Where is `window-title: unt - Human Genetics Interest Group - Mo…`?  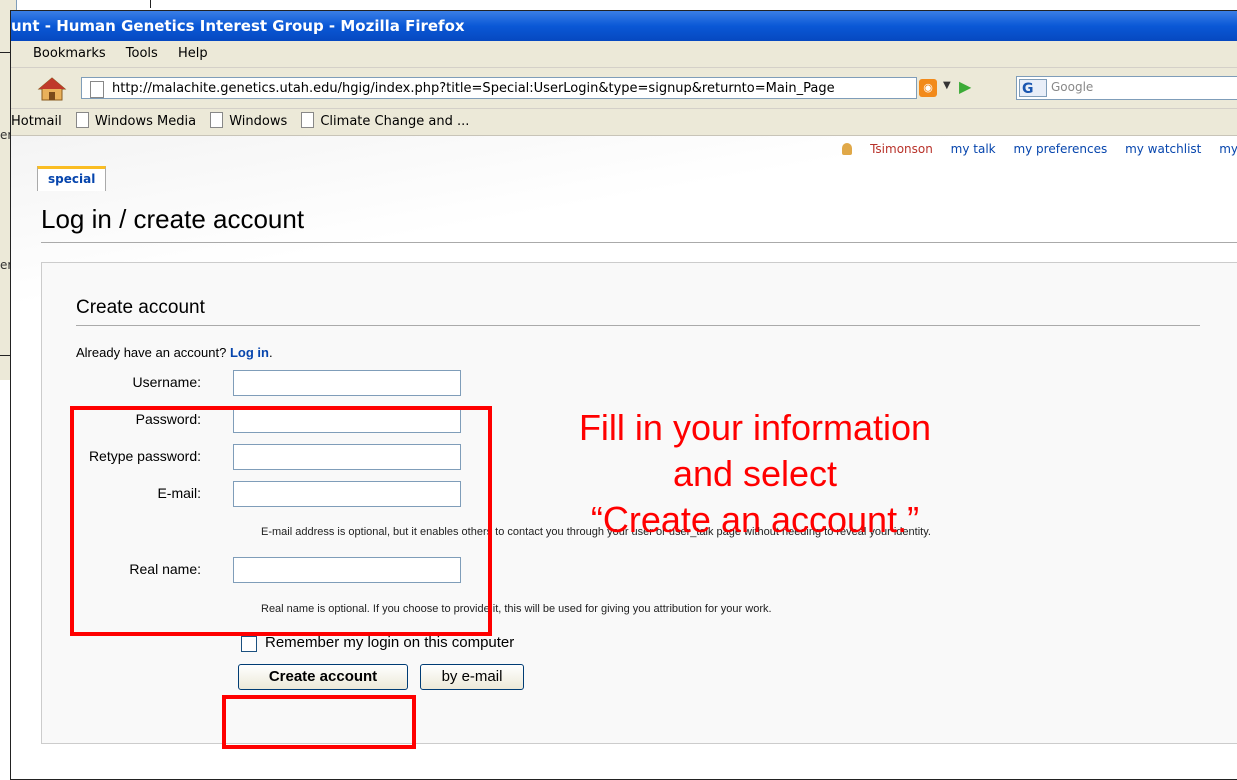 window-title: unt - Human Genetics Interest Group - Mo… is located at coordinates (238, 26).